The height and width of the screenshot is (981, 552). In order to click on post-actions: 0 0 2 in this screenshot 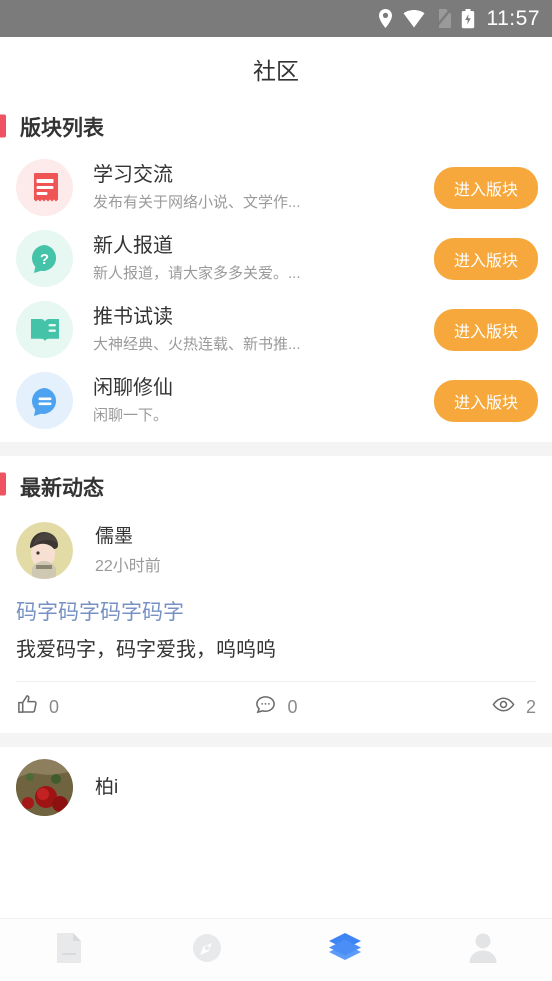, I will do `click(276, 707)`.